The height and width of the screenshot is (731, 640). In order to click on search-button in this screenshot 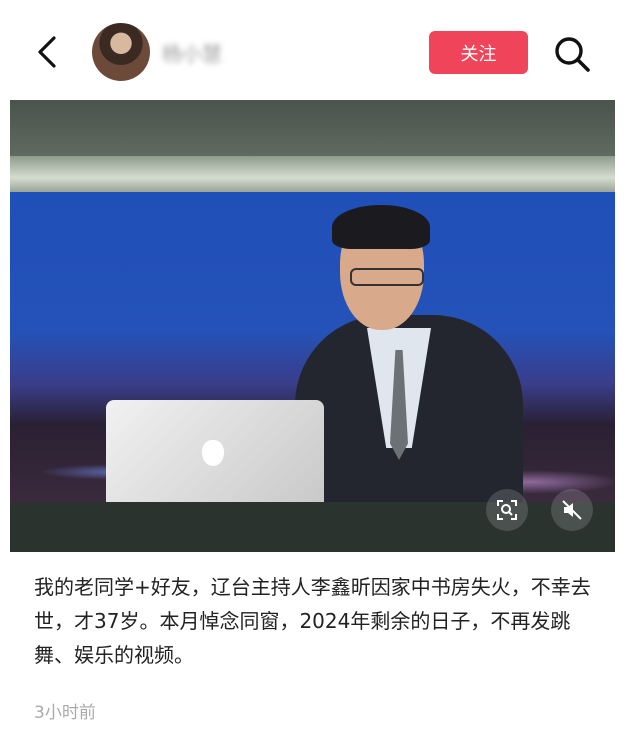, I will do `click(572, 54)`.